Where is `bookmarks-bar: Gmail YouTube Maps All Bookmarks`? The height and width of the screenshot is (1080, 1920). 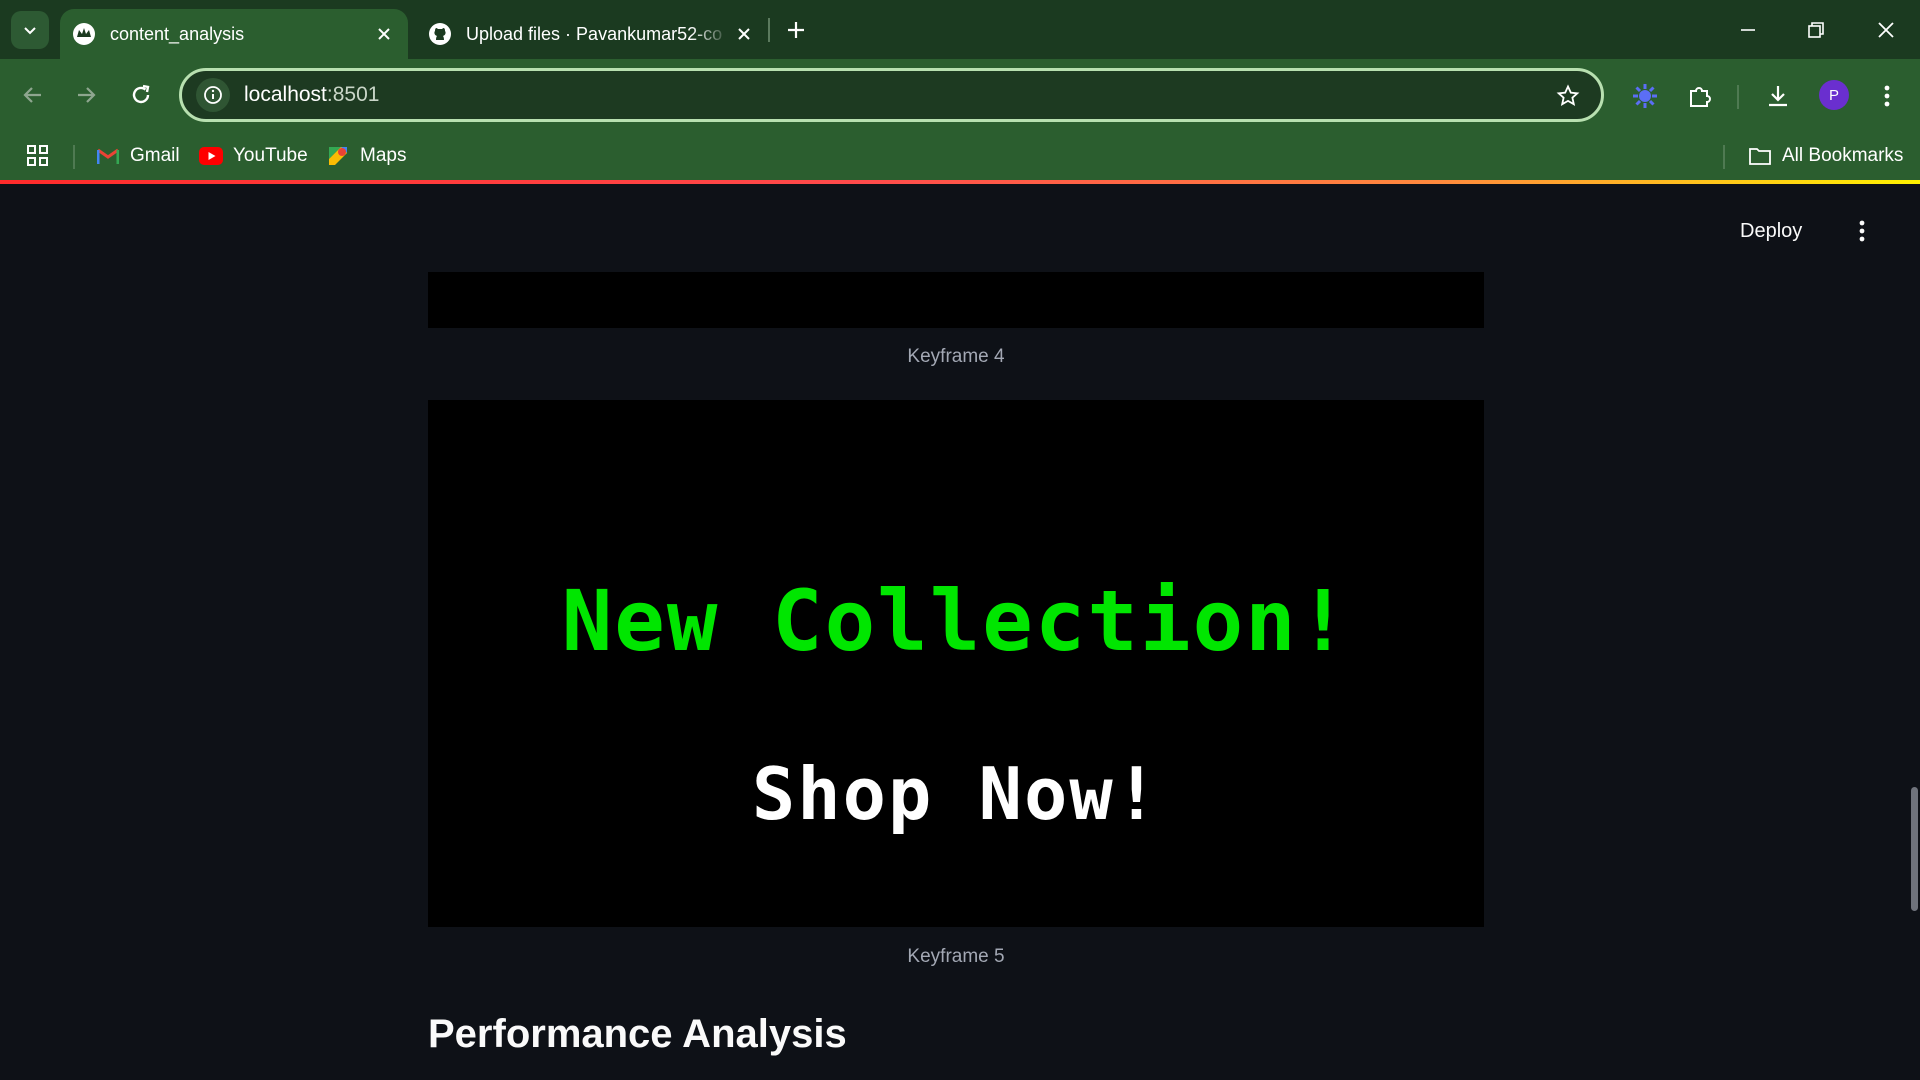
bookmarks-bar: Gmail YouTube Maps All Bookmarks is located at coordinates (960, 156).